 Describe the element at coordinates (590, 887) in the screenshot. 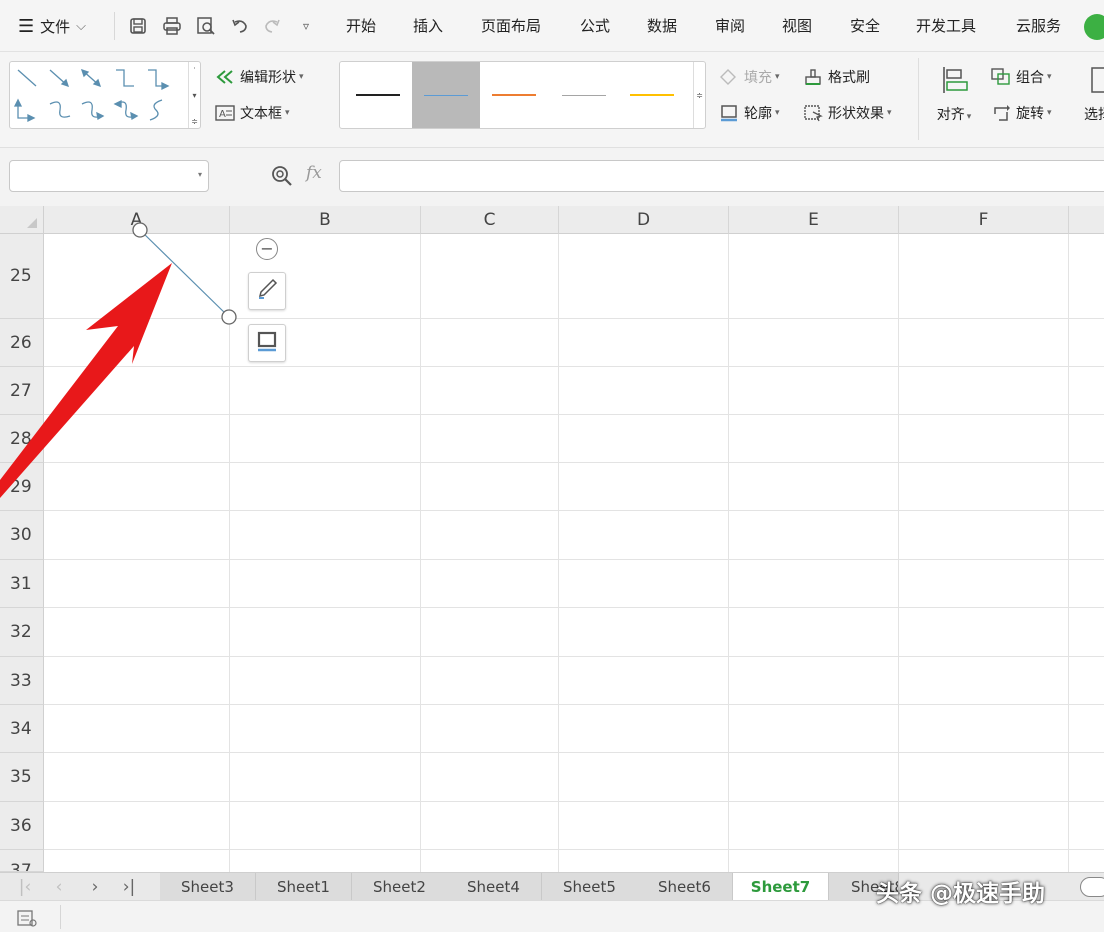

I see `sheet-tab-sheet5: Sheet5` at that location.